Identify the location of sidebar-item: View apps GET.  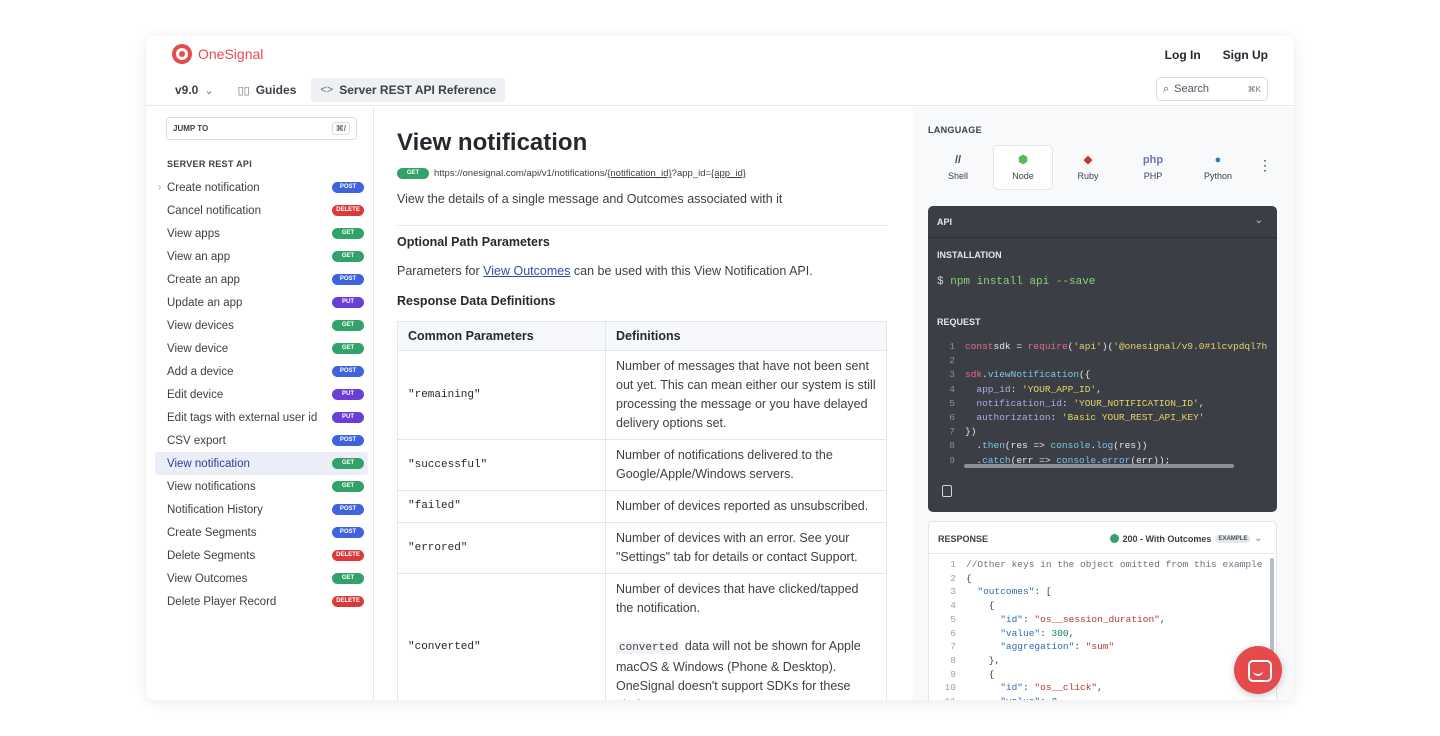
(261, 233).